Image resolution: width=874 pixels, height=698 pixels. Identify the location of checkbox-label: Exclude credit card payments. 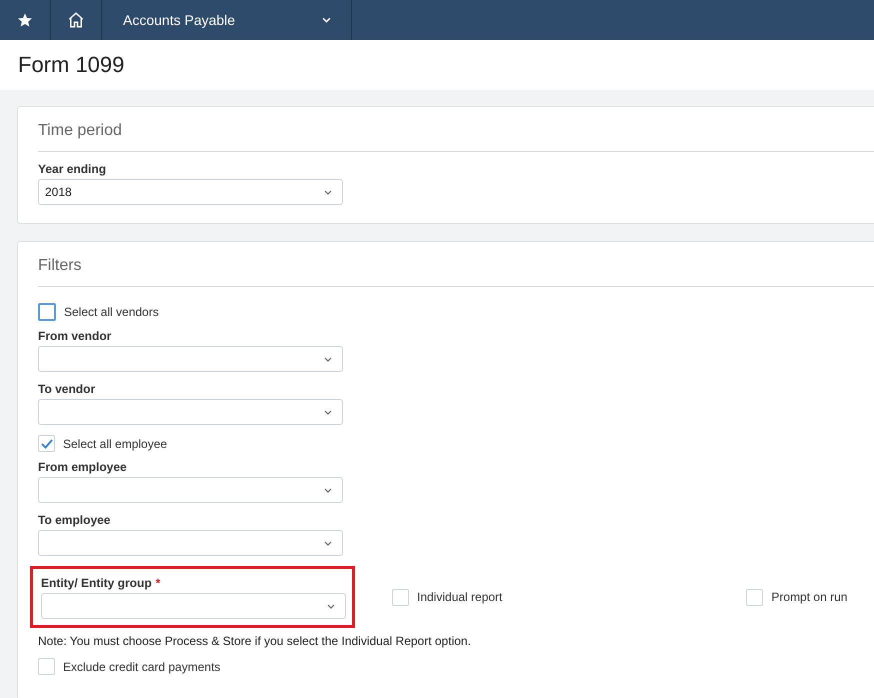
(141, 667).